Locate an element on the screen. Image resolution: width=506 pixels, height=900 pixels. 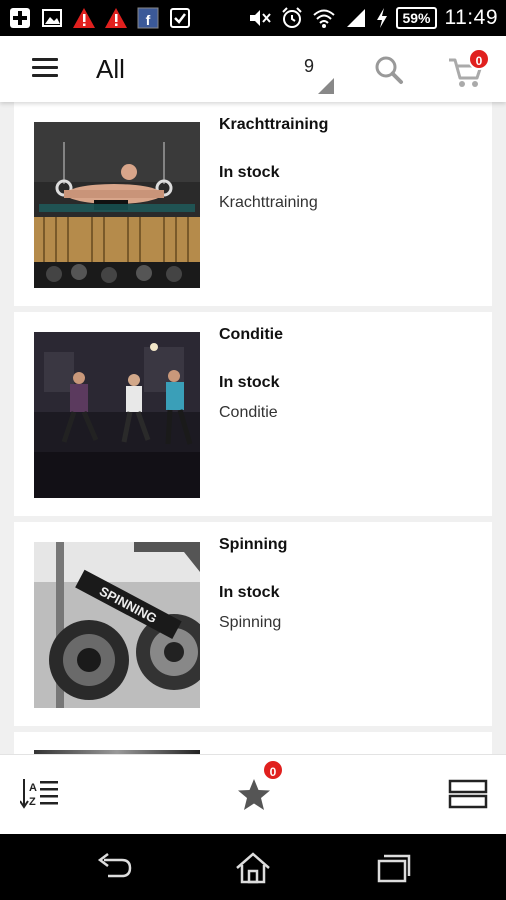
system-nav-bar is located at coordinates (253, 867).